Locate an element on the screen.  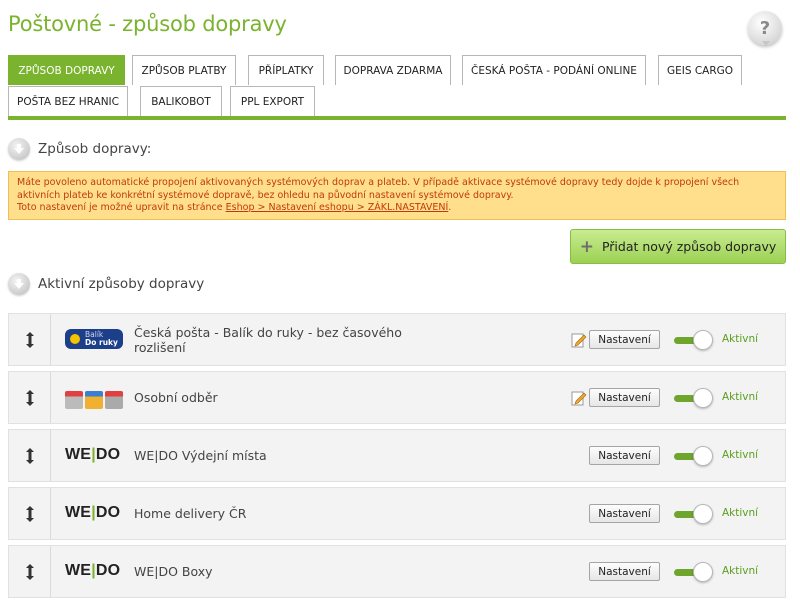
help-button: ? is located at coordinates (765, 28).